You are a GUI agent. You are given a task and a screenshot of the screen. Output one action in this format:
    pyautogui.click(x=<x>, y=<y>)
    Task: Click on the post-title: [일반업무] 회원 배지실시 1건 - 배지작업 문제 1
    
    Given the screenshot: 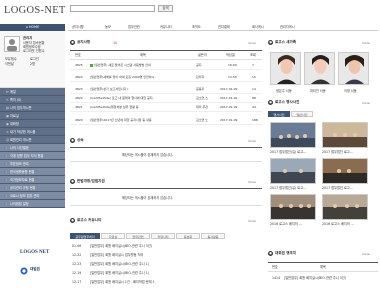 What is the action you would take?
    pyautogui.click(x=122, y=282)
    